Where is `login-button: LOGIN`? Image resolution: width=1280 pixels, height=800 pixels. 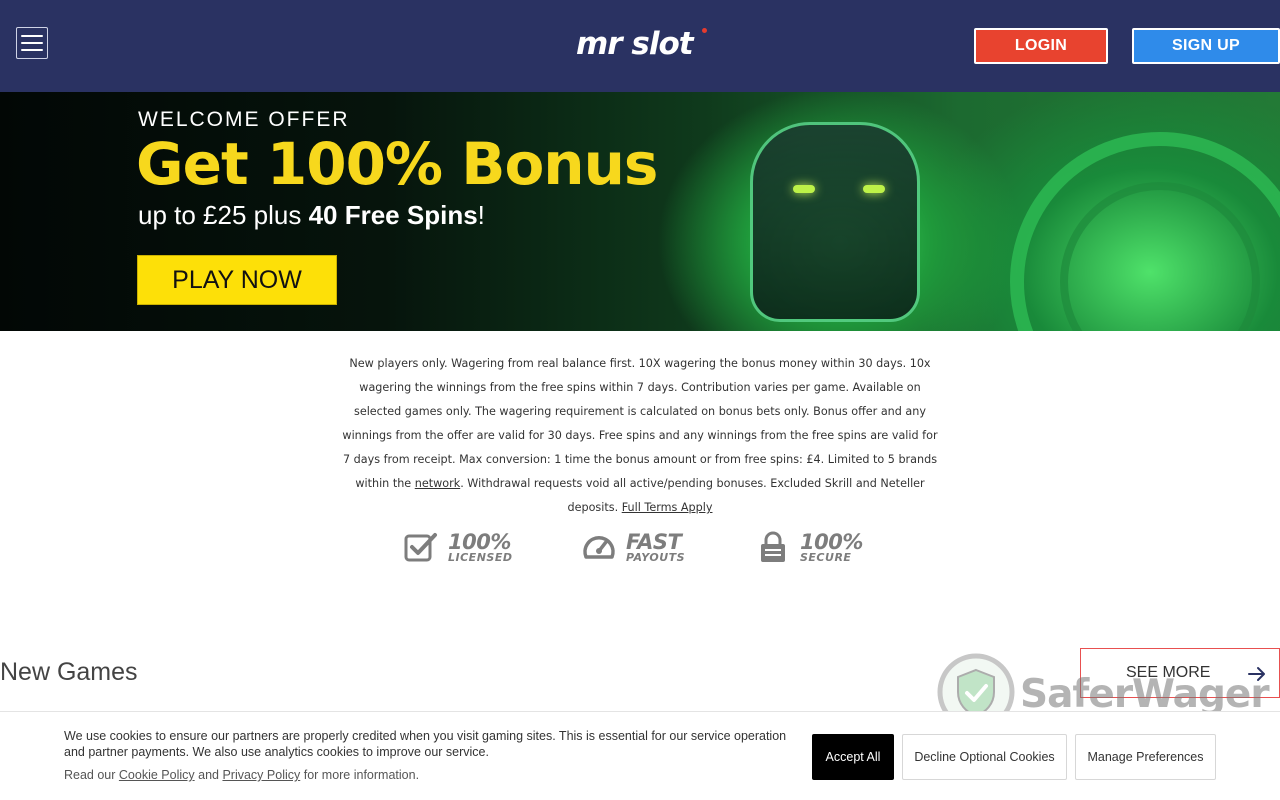
login-button: LOGIN is located at coordinates (1041, 46).